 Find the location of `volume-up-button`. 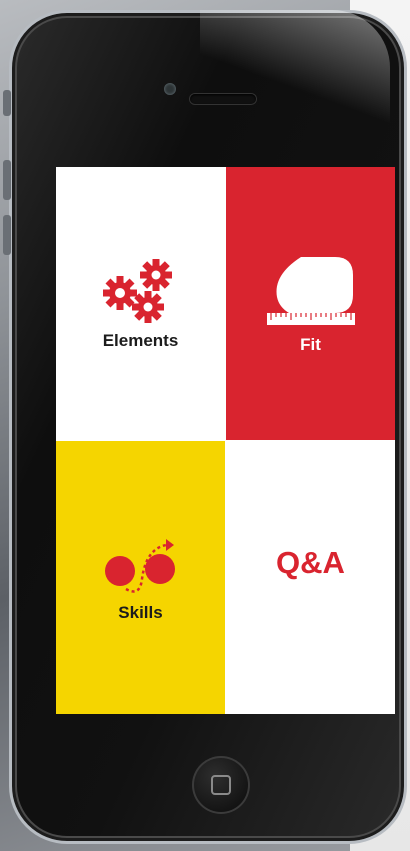

volume-up-button is located at coordinates (7, 180).